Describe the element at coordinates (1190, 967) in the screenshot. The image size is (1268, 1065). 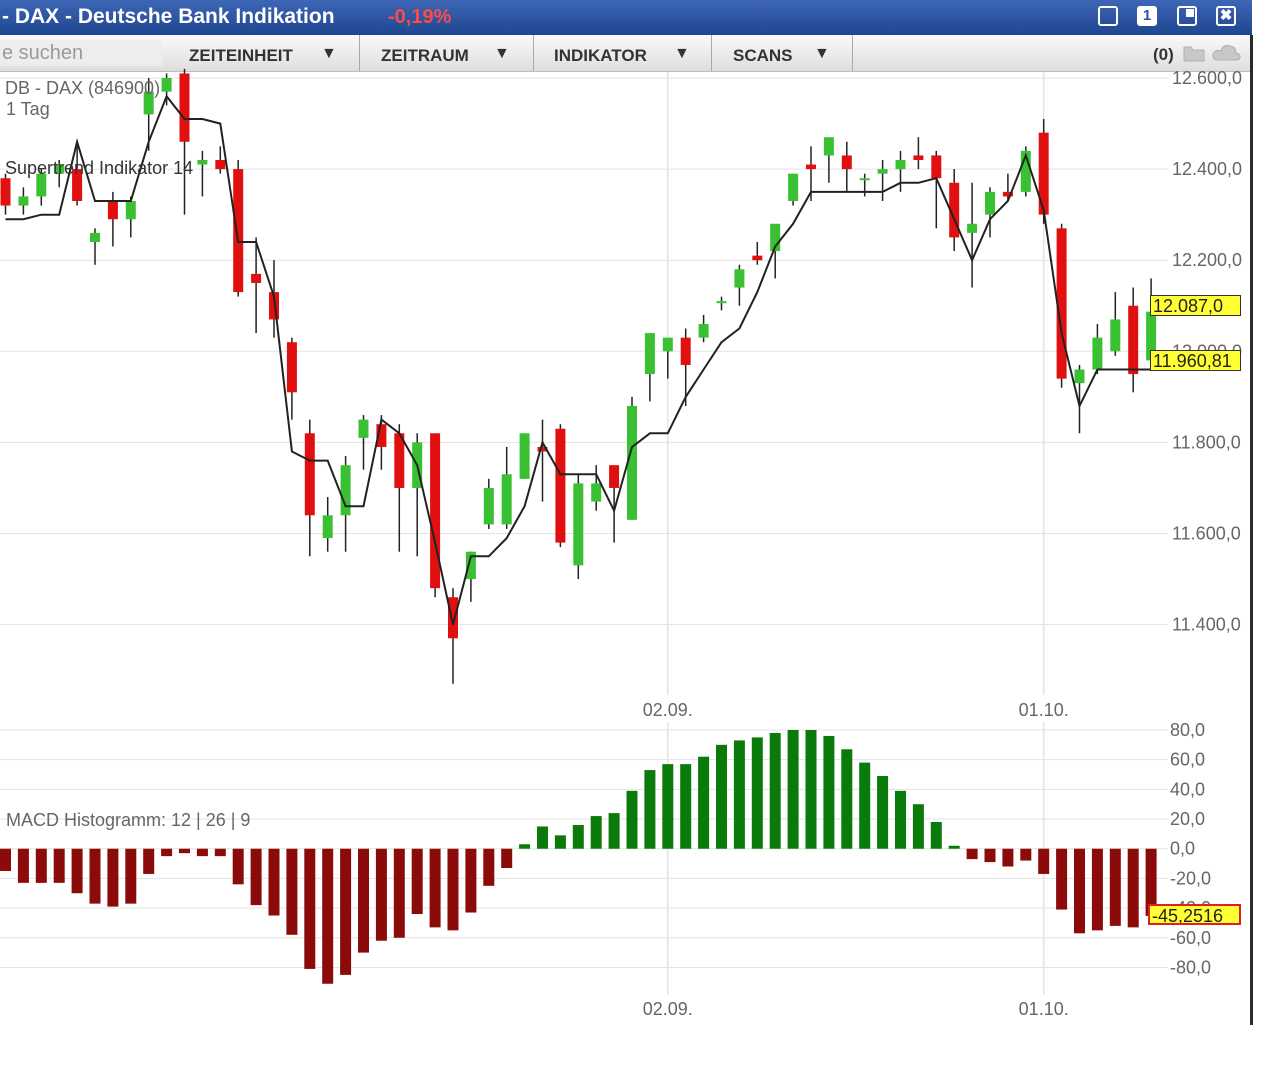
I see `y-tick-label: -80,0` at that location.